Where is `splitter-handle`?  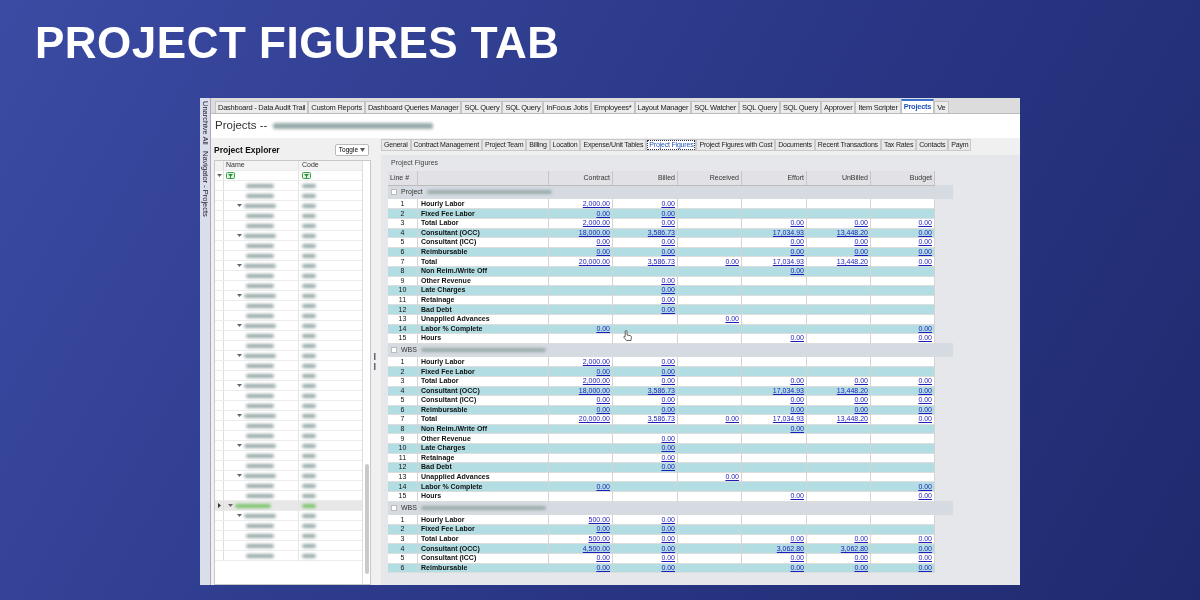
splitter-handle is located at coordinates (376, 361).